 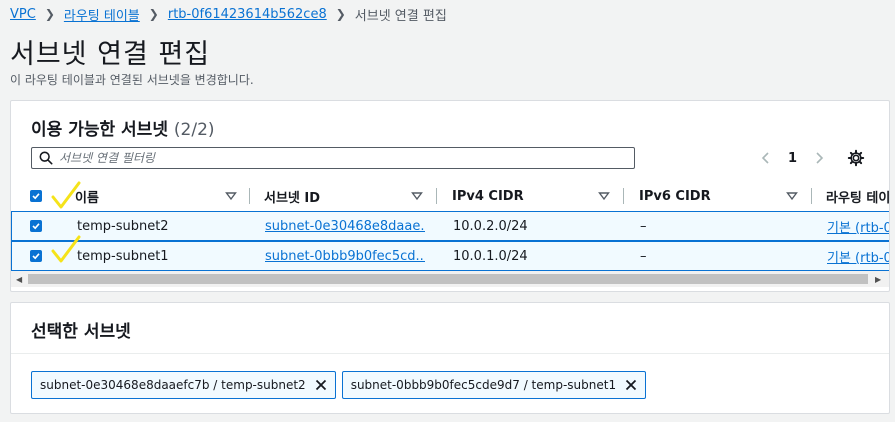 I want to click on table-header: 이름 서브넷 ID IPv4 CIDR IPv6 CIDR 라우팅 테이, so click(x=450, y=196).